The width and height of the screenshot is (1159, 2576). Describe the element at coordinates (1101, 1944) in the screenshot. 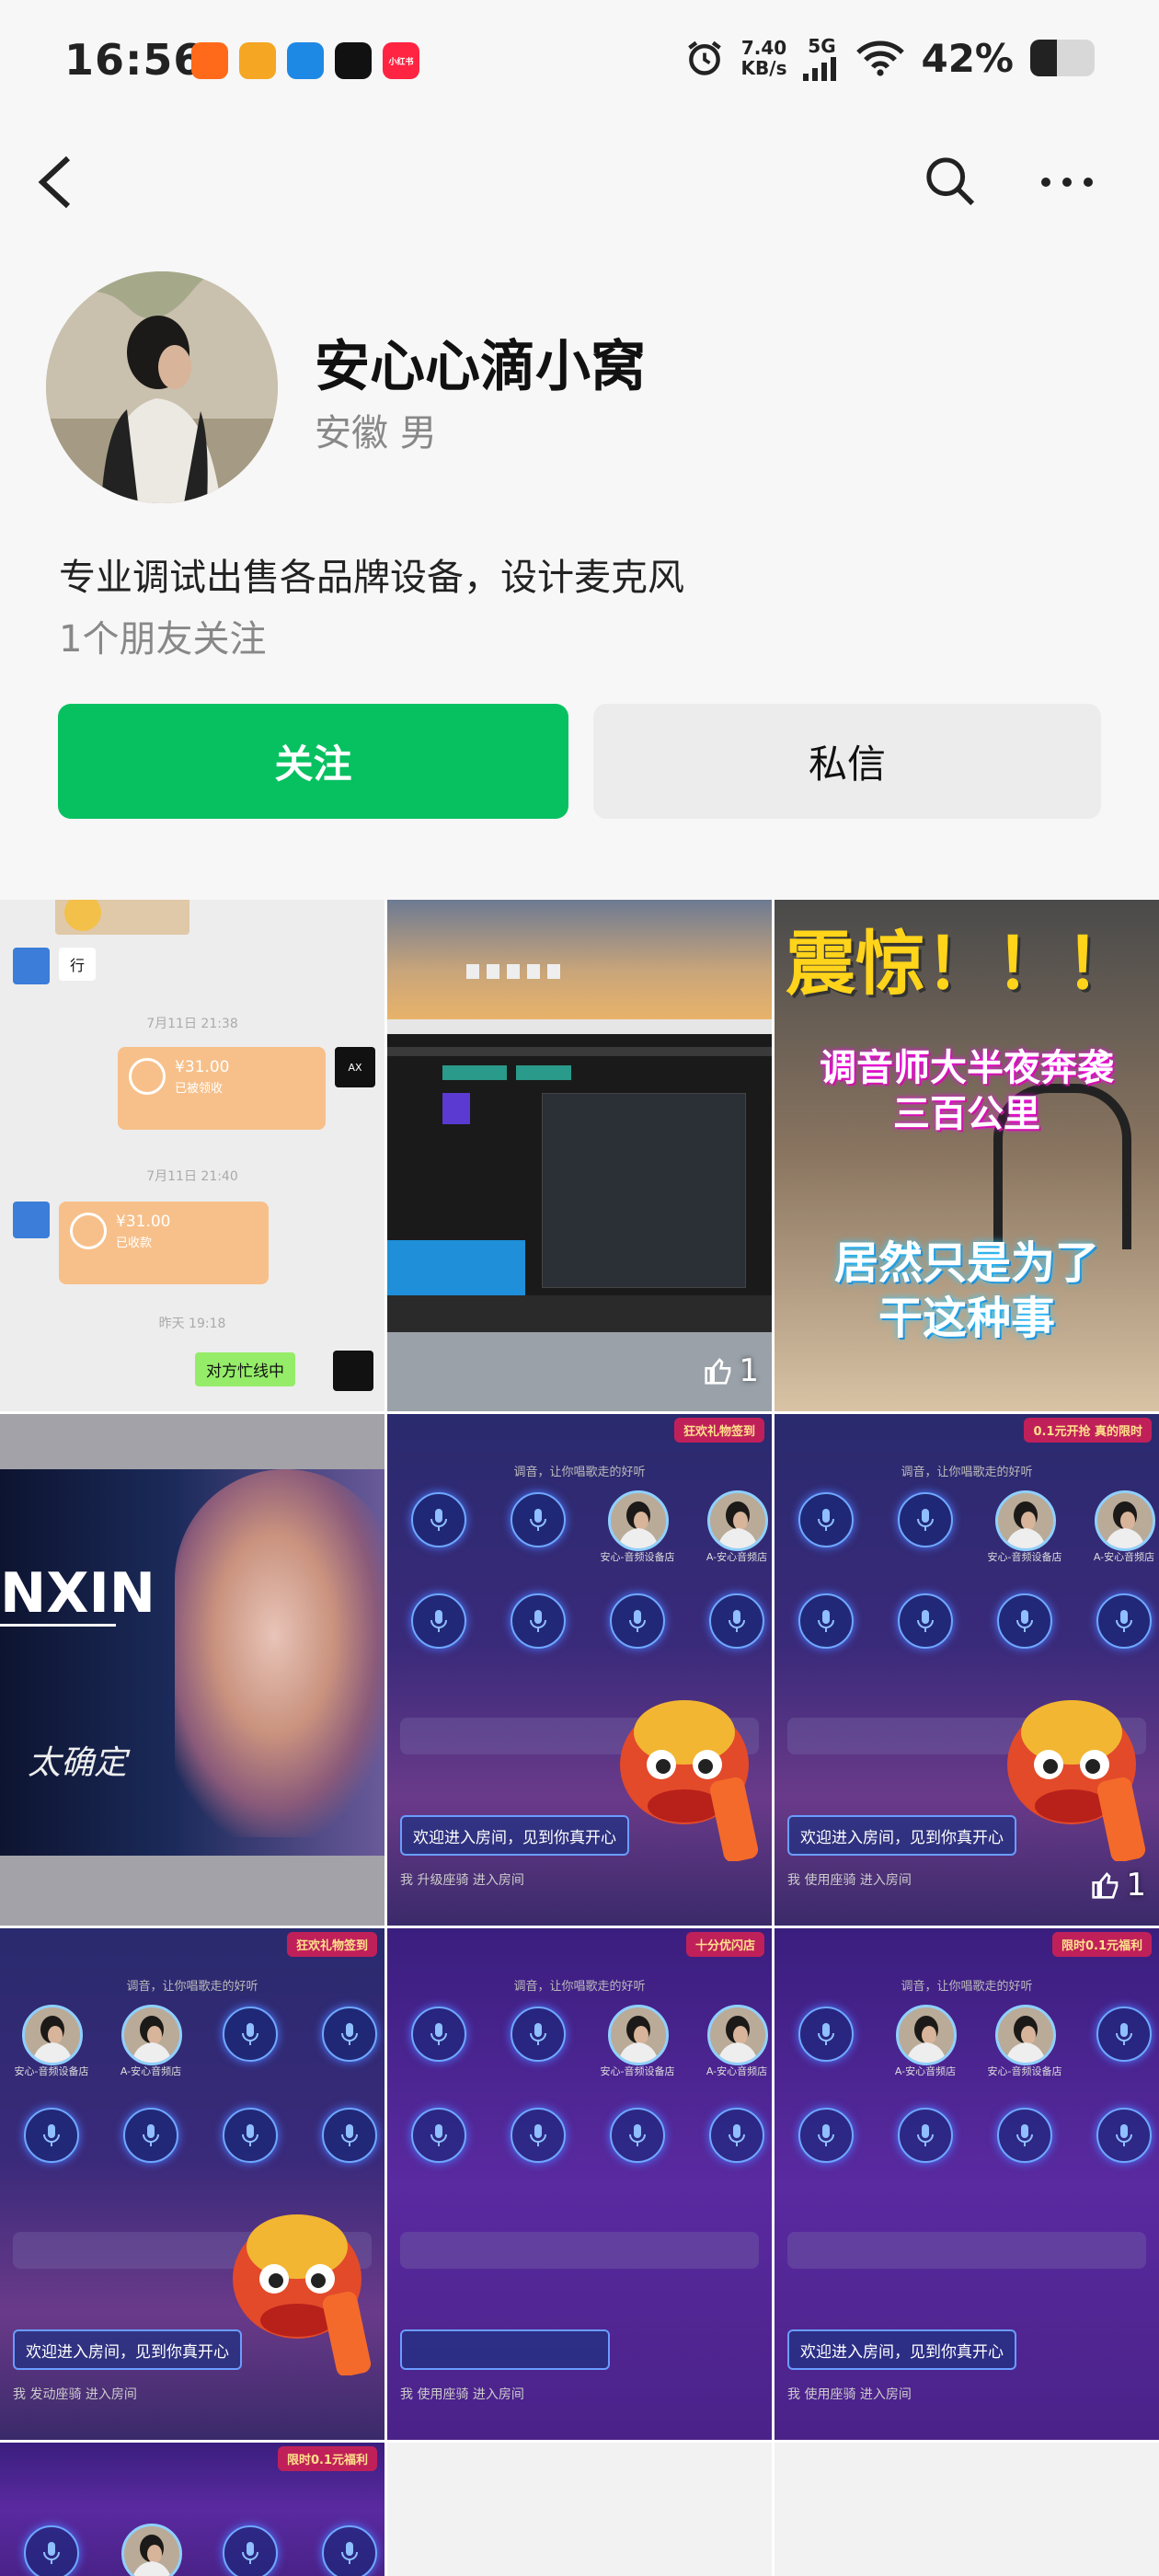

I see `promo-banner: 限时0.1元福利` at that location.